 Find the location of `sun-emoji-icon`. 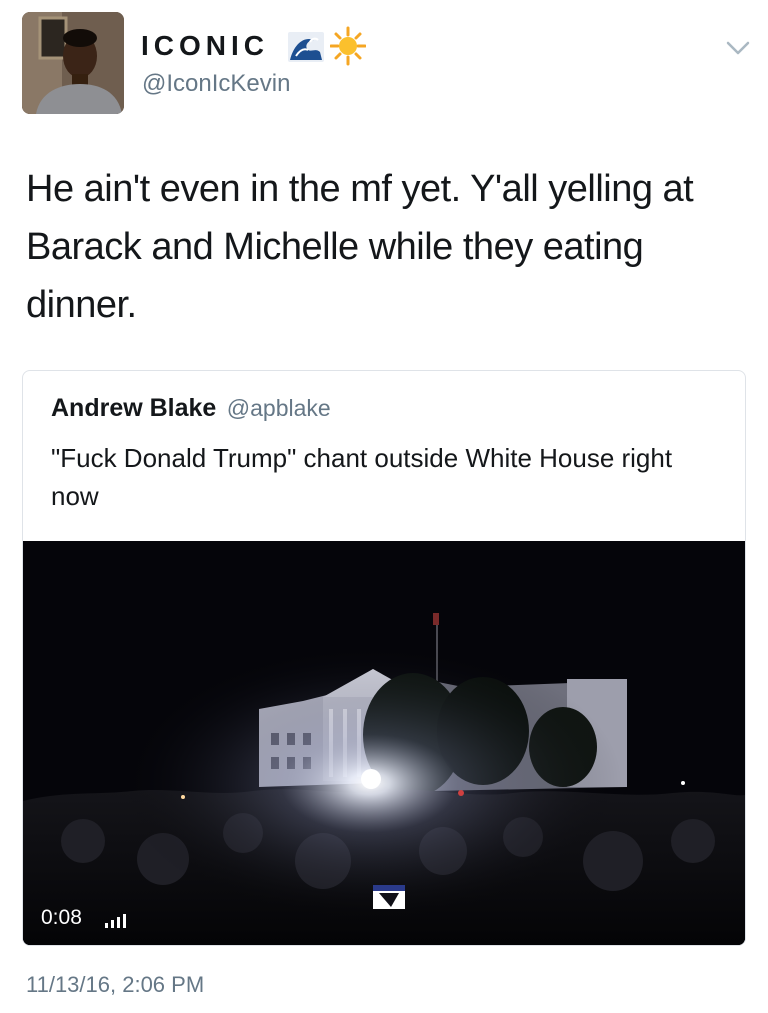

sun-emoji-icon is located at coordinates (348, 48).